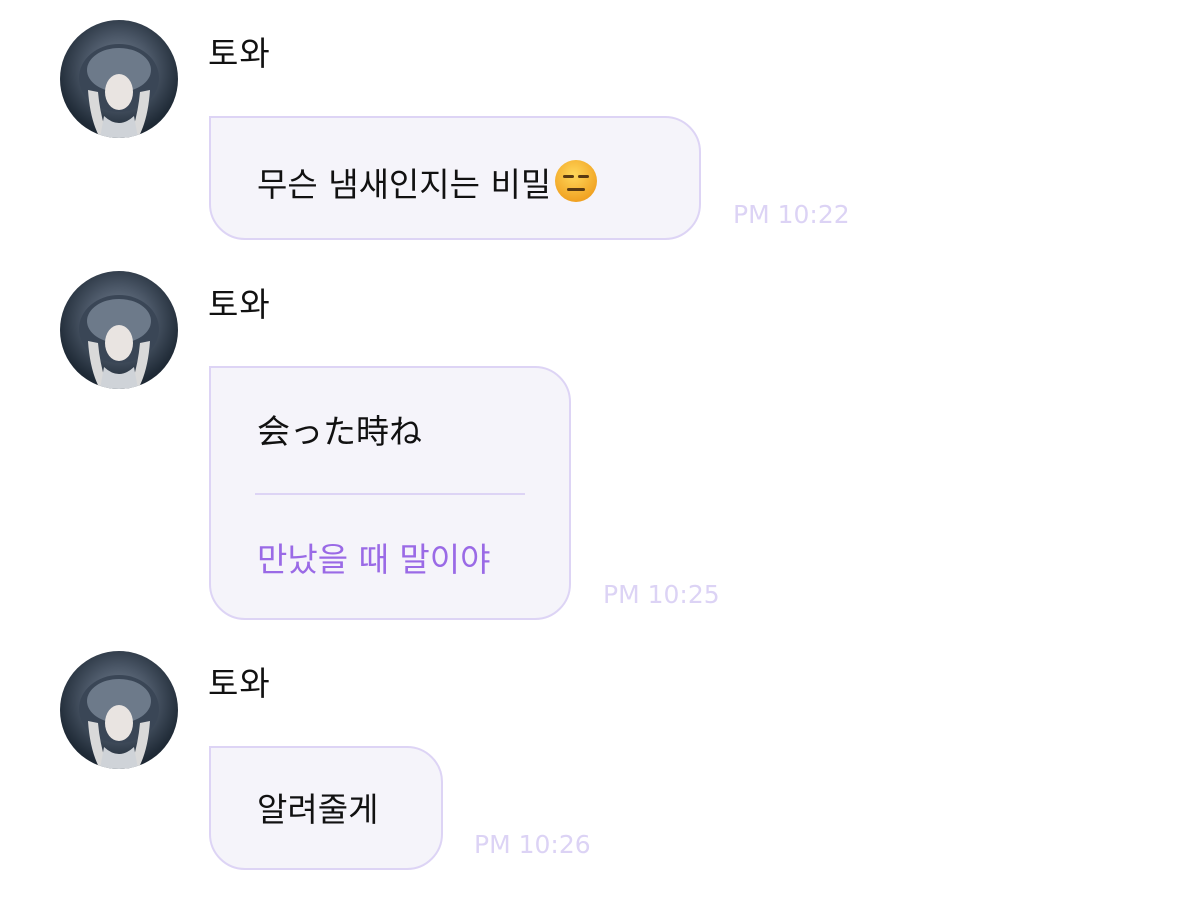 The image size is (1200, 898). Describe the element at coordinates (318, 809) in the screenshot. I see `message-text: 알려줄게` at that location.